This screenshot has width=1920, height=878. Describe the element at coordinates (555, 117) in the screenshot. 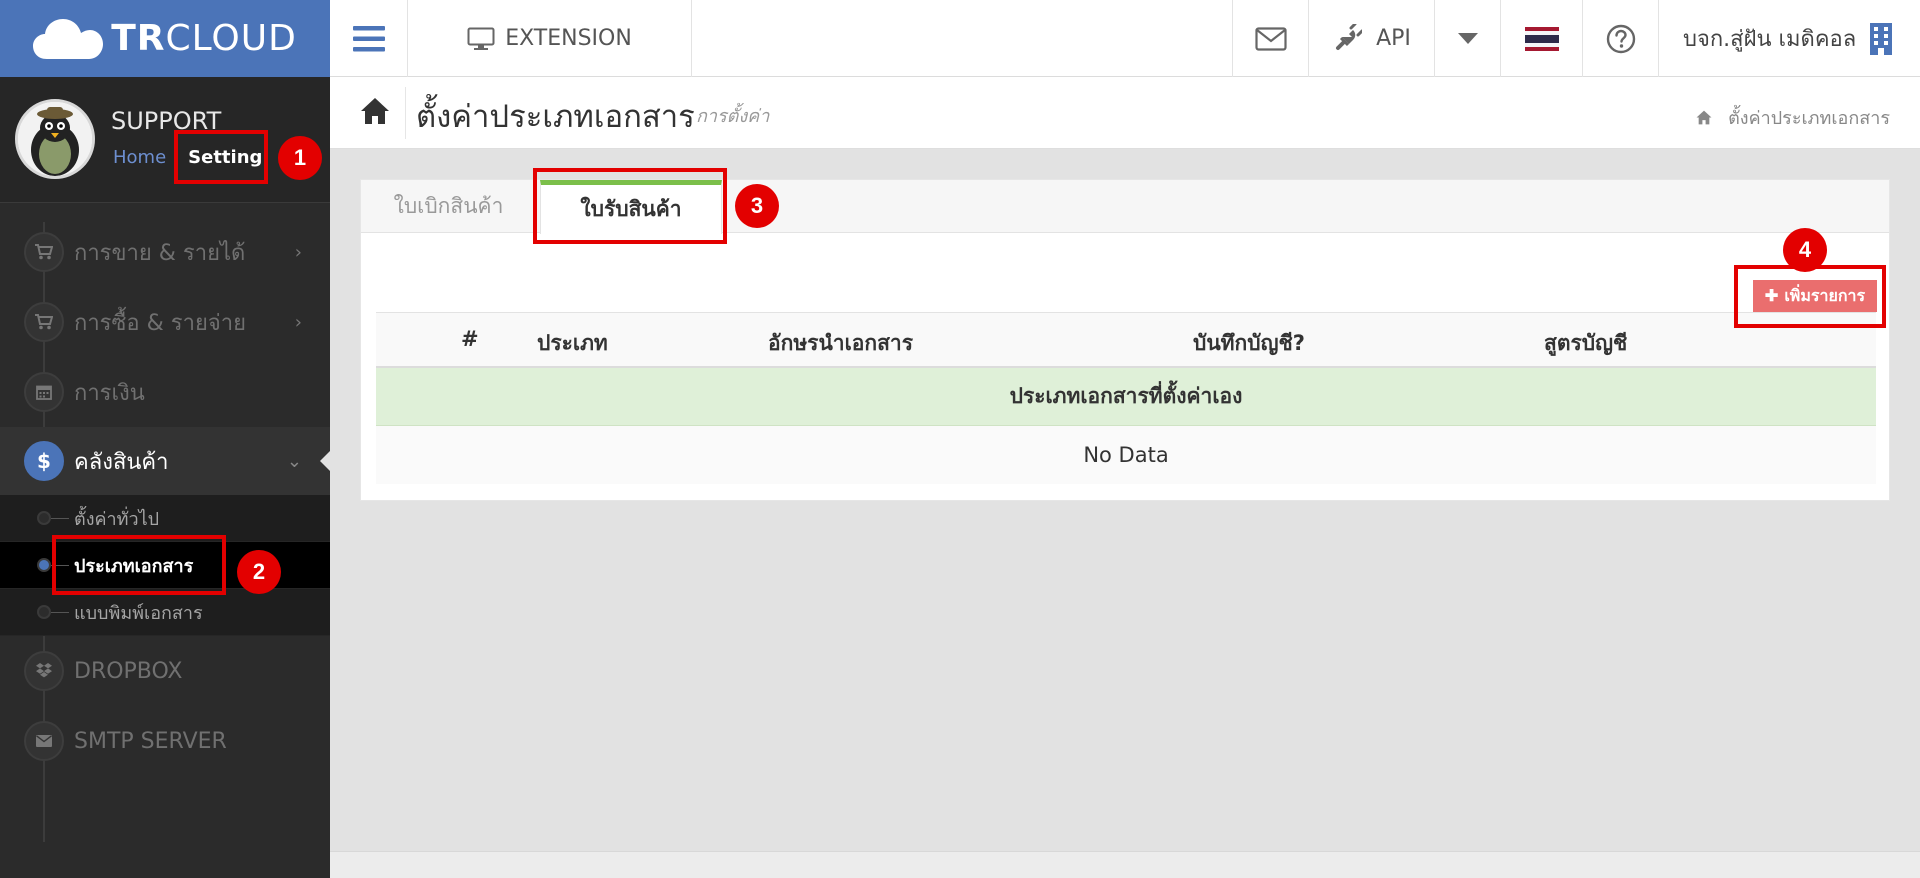

I see `page-title: ตั้งค่าประเภทเอกสาร` at that location.